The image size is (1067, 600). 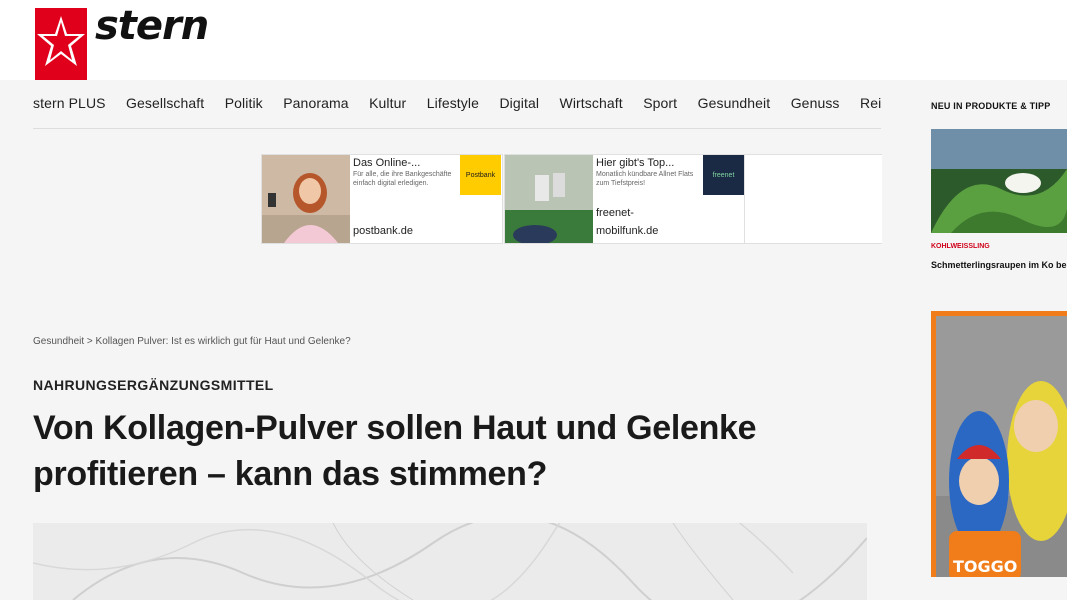 What do you see at coordinates (973, 40) in the screenshot?
I see `top-right-blank` at bounding box center [973, 40].